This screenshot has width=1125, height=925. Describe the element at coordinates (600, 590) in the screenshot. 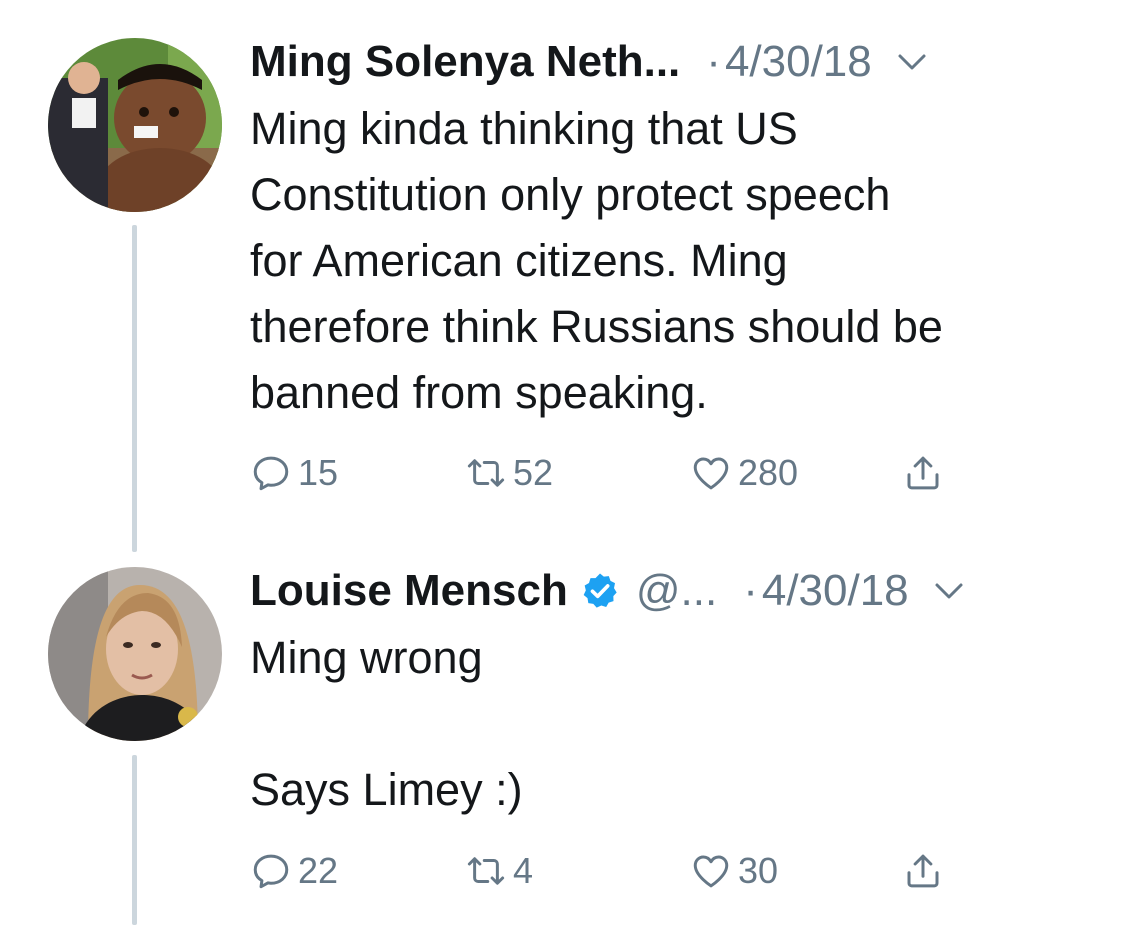

I see `verified-badge-icon` at that location.